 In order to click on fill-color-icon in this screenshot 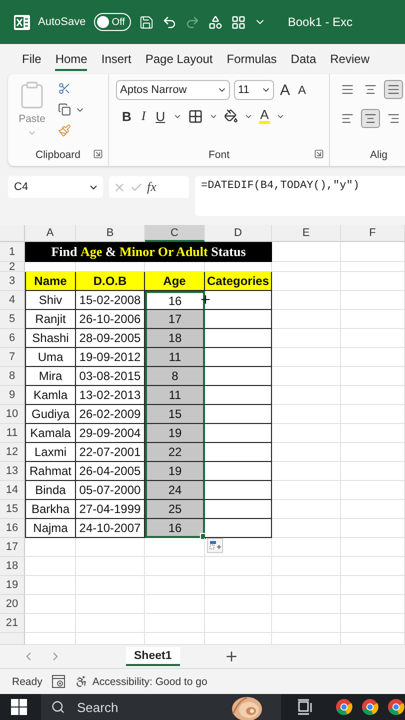, I will do `click(231, 116)`.